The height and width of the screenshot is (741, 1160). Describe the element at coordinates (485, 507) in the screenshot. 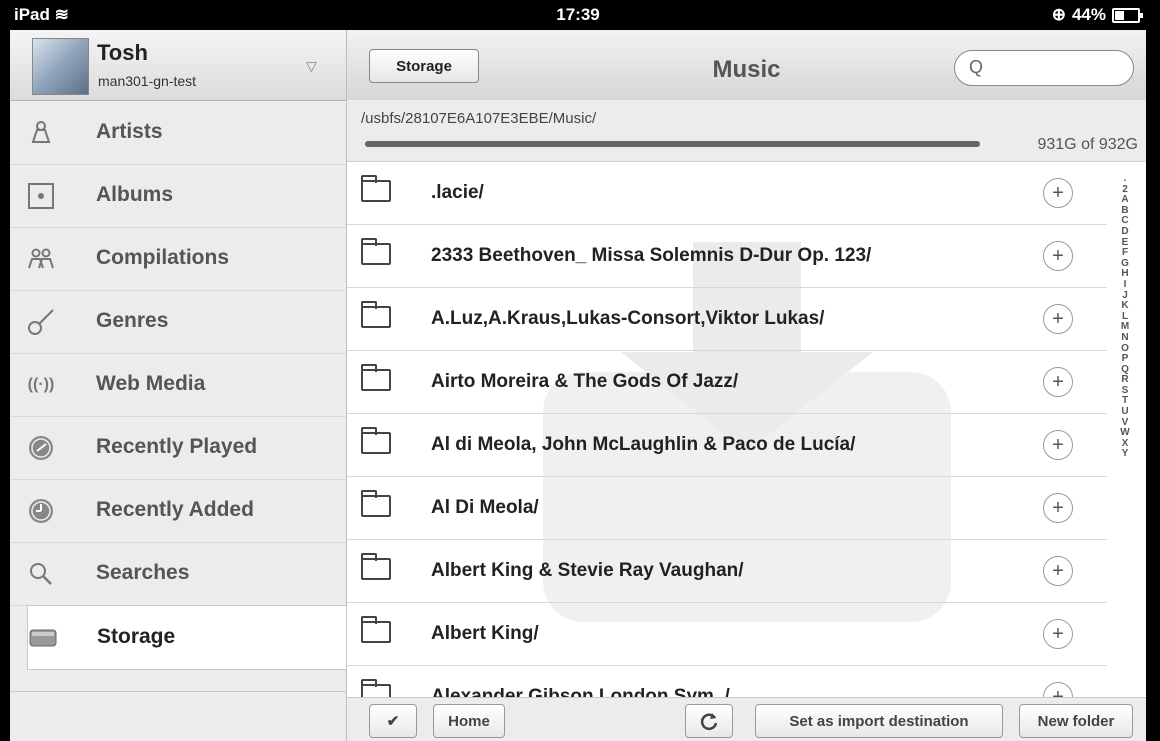

I see `folder-name: Al Di Meola/` at that location.